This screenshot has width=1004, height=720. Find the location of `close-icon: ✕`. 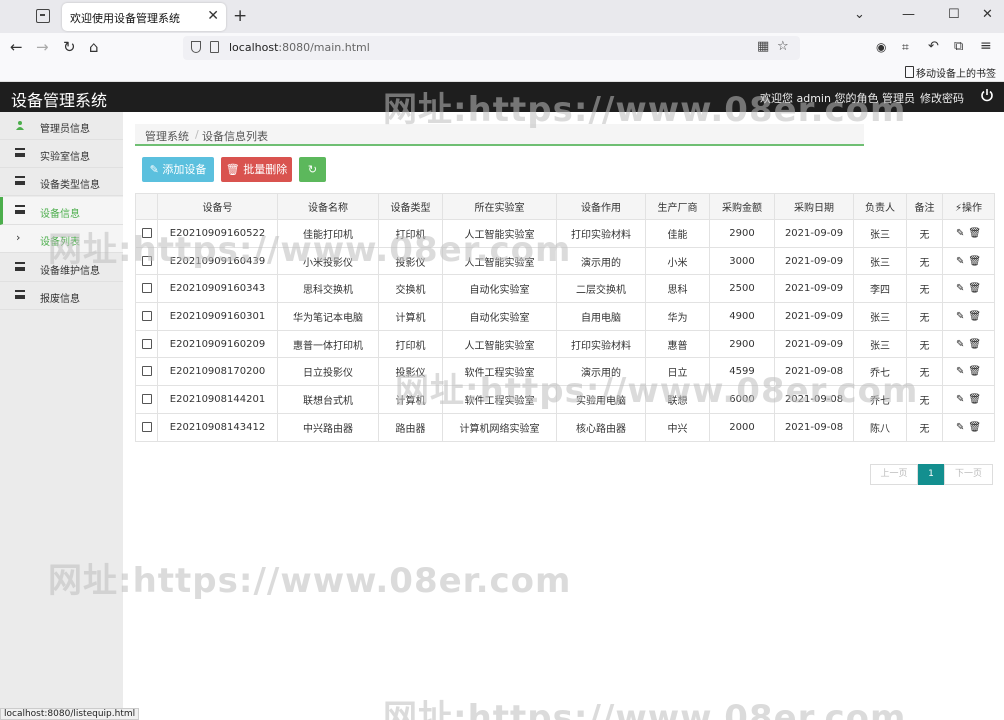

close-icon: ✕ is located at coordinates (213, 16).